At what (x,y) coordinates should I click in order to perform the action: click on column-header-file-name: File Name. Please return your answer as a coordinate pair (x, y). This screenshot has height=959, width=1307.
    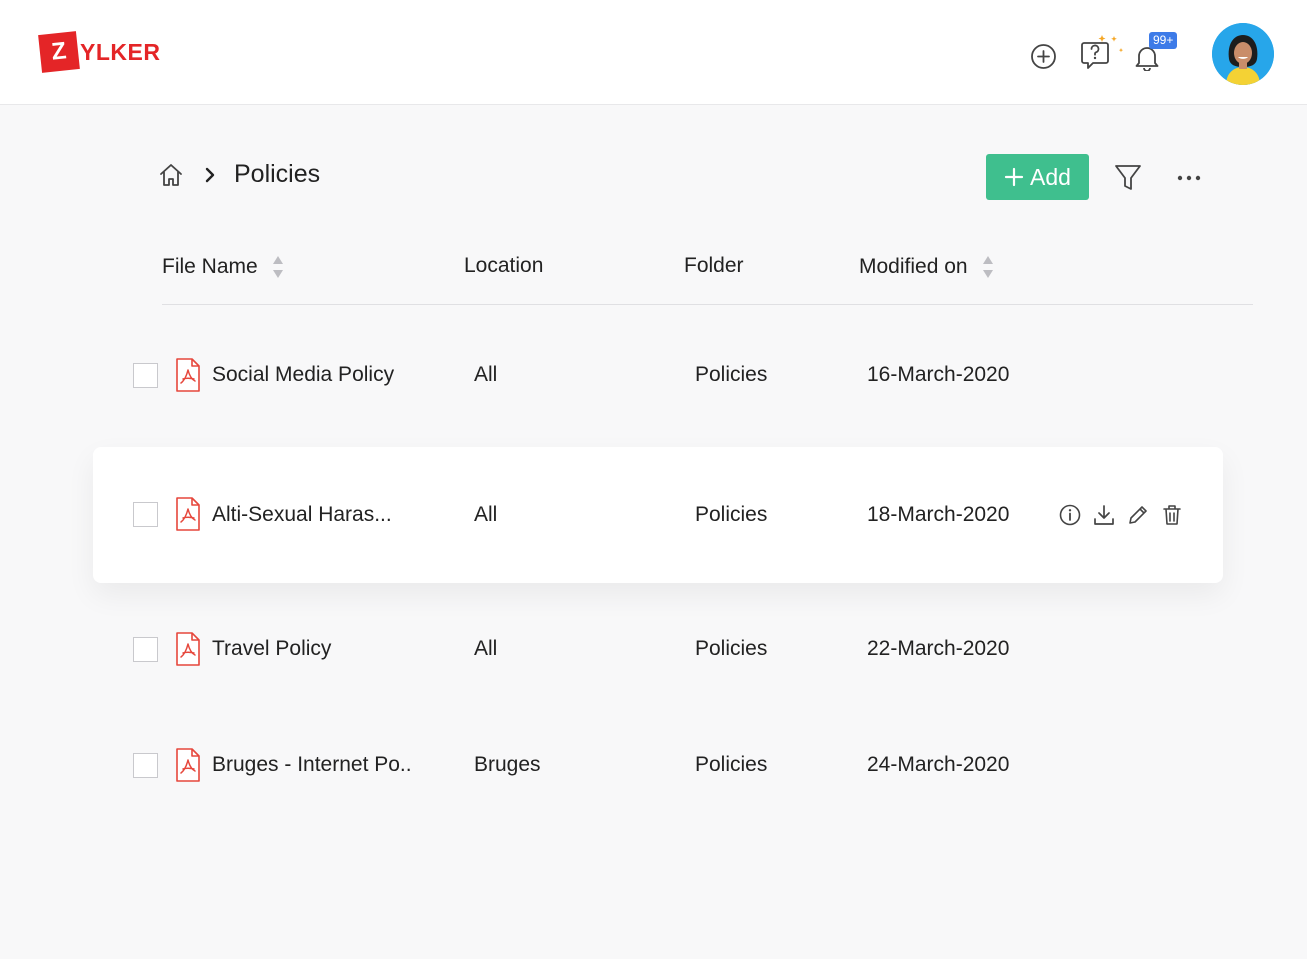
    Looking at the image, I should click on (223, 267).